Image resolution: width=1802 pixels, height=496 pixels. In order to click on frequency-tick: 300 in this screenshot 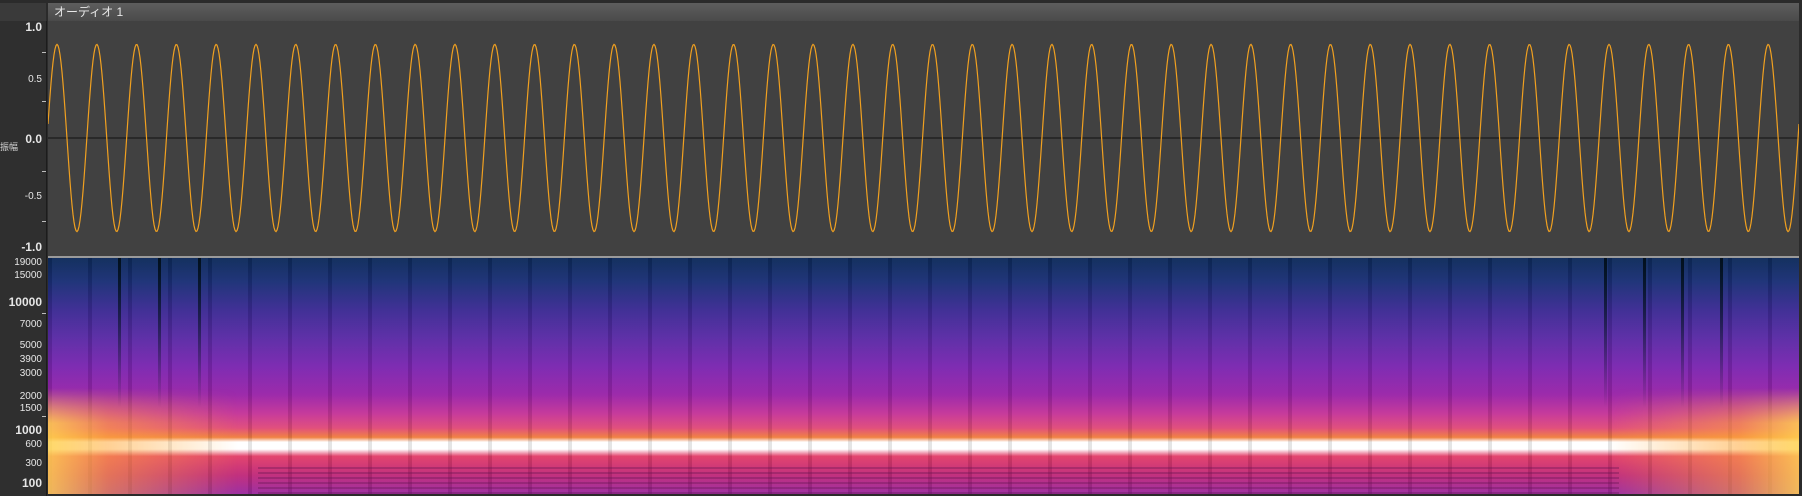, I will do `click(33, 463)`.